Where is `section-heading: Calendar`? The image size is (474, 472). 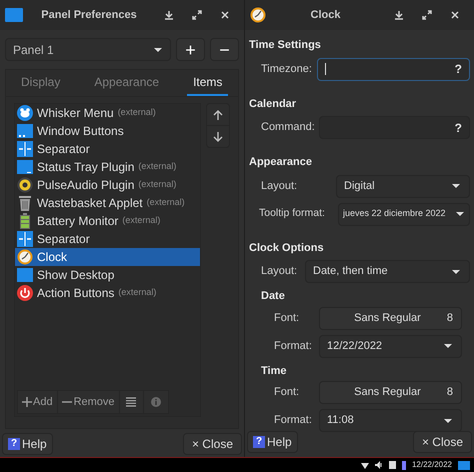
section-heading: Calendar is located at coordinates (273, 104).